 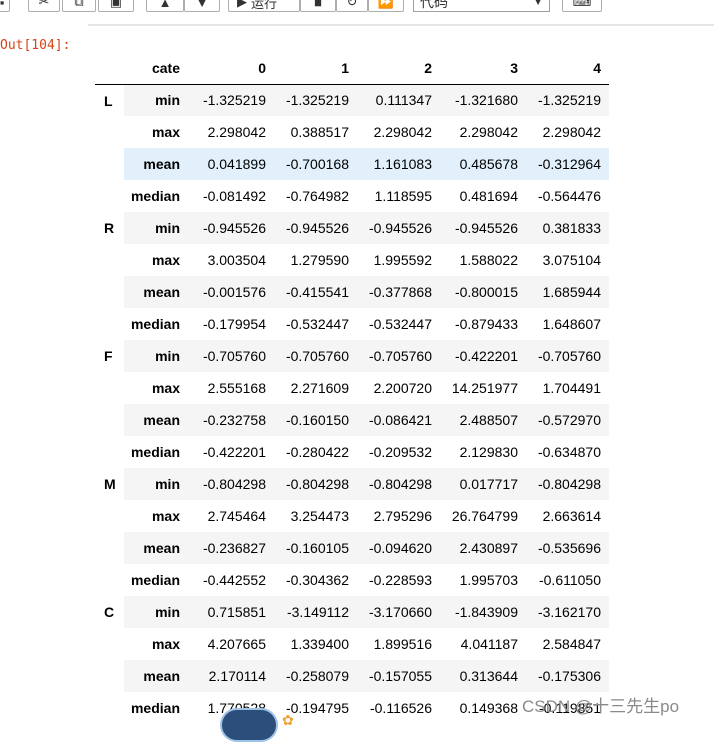 What do you see at coordinates (319, 516) in the screenshot?
I see `table-cell: 3.254473` at bounding box center [319, 516].